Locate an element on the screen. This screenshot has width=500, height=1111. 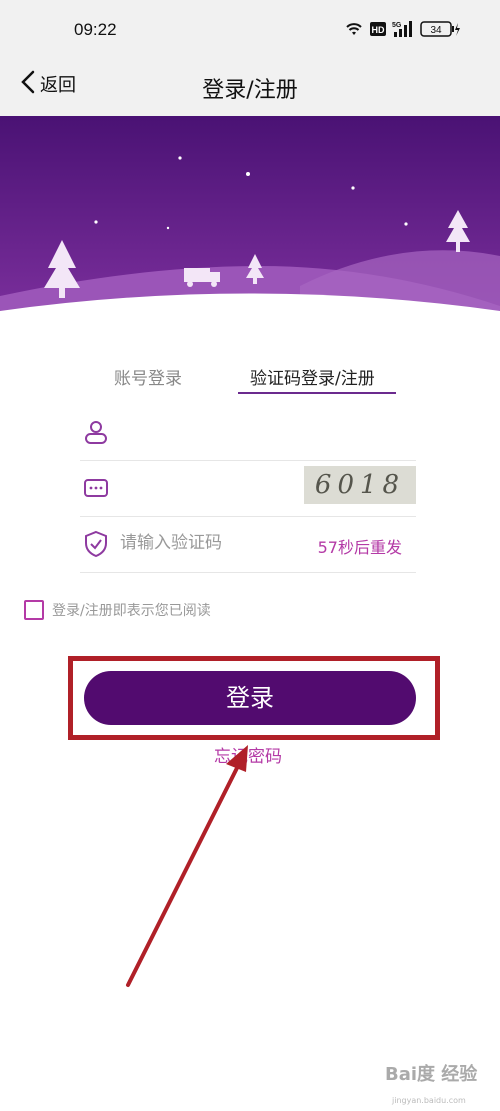
agreement: 登录/注册即表示您已阅读 is located at coordinates (117, 610).